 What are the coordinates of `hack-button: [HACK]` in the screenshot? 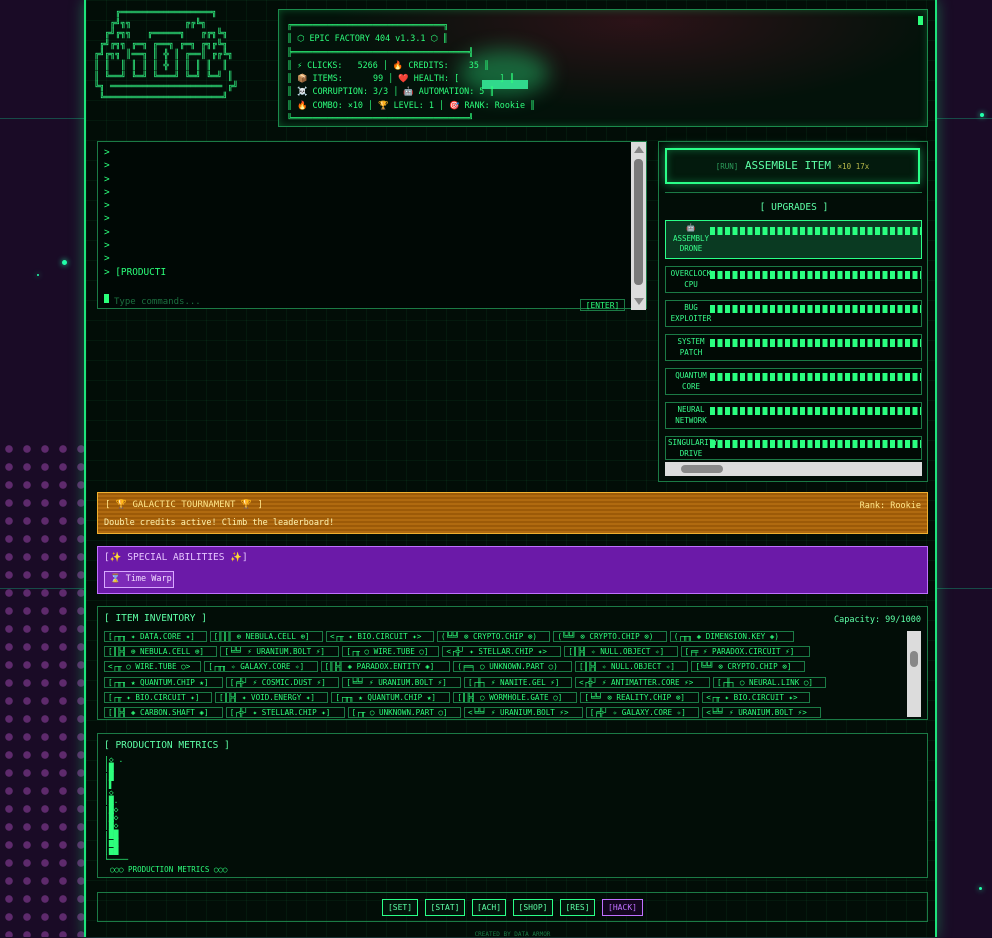 It's located at (622, 907).